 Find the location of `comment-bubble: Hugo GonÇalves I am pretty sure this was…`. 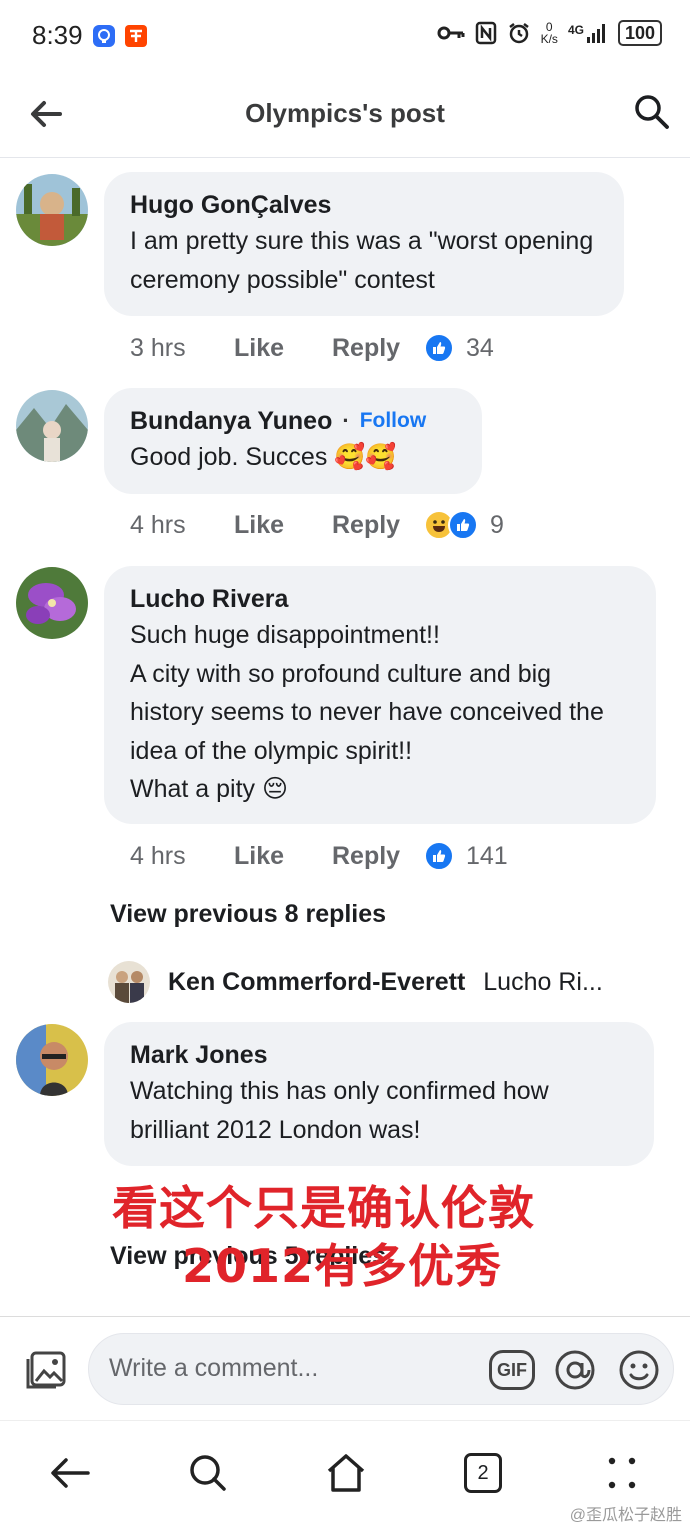

comment-bubble: Hugo GonÇalves I am pretty sure this was… is located at coordinates (364, 244).